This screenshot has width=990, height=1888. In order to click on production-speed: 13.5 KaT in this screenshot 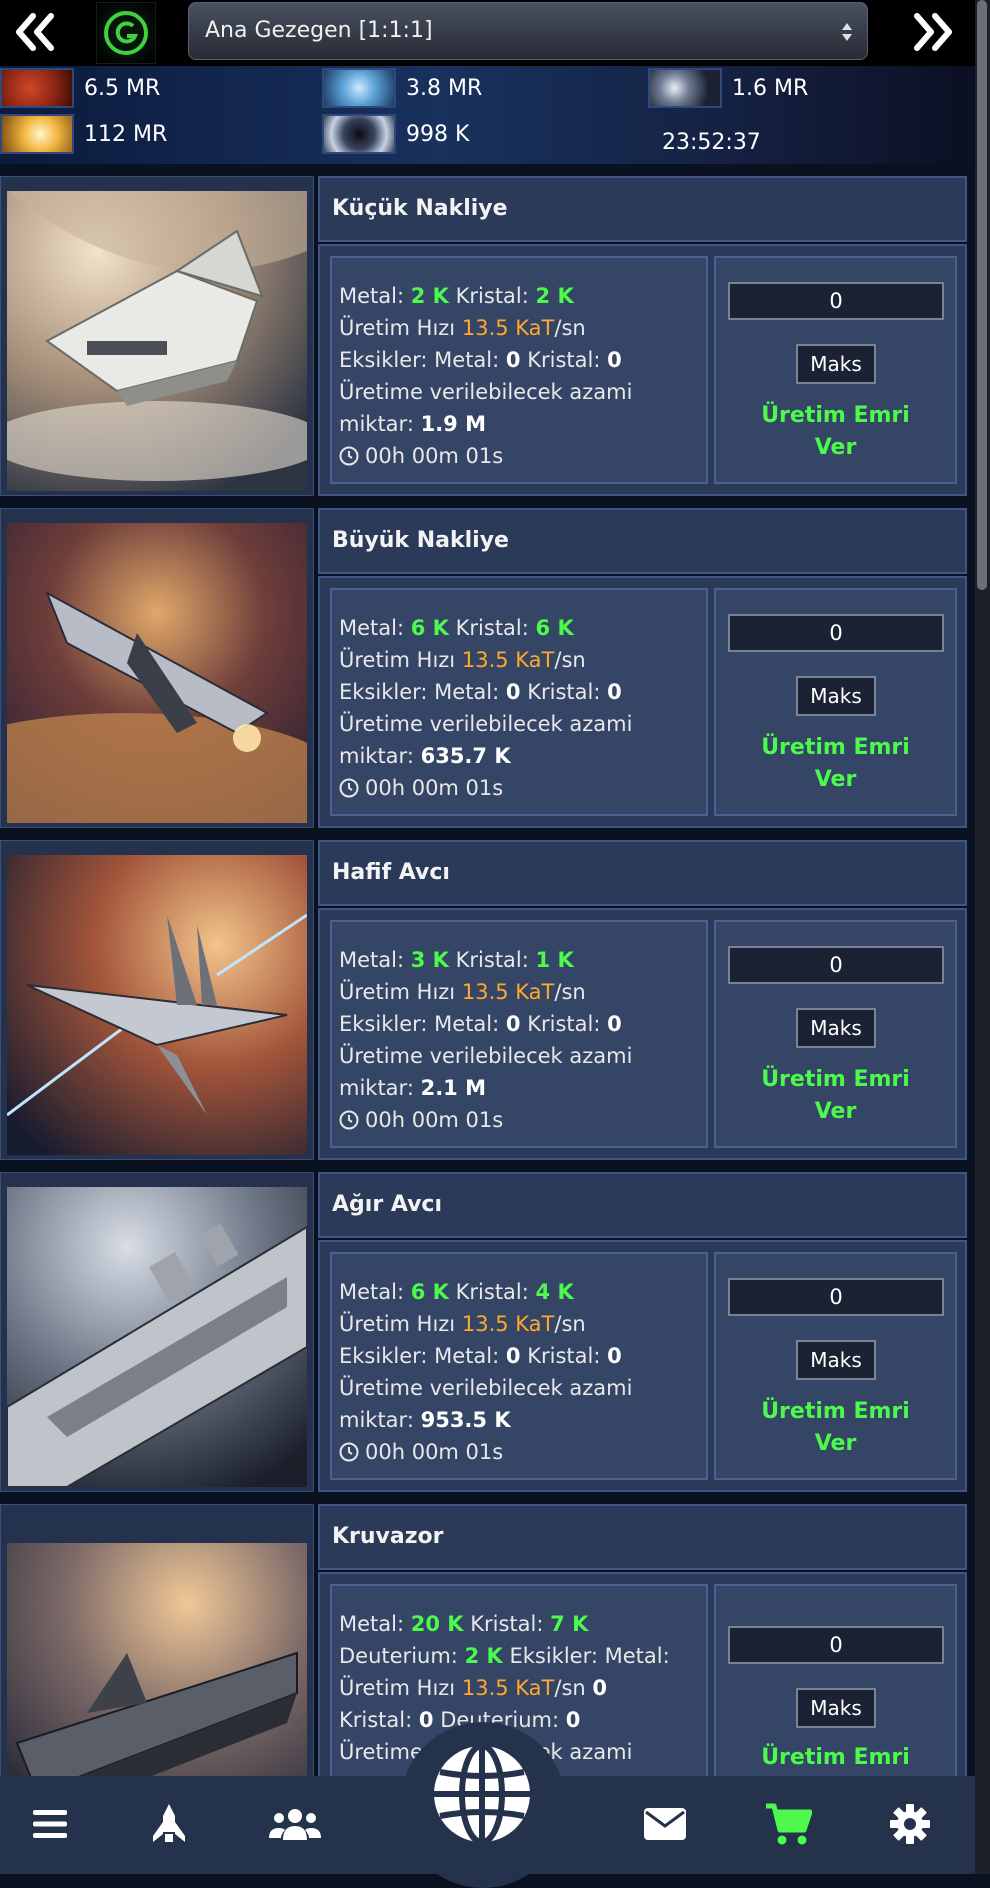, I will do `click(508, 1688)`.